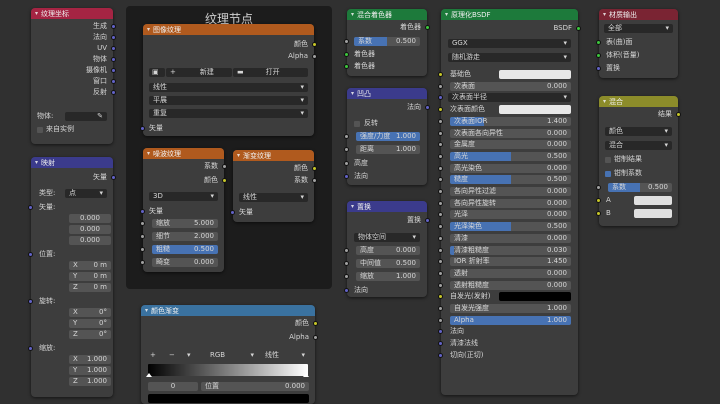  What do you see at coordinates (183, 196) in the screenshot?
I see `dimensions-dropdown: 3D ▾` at bounding box center [183, 196].